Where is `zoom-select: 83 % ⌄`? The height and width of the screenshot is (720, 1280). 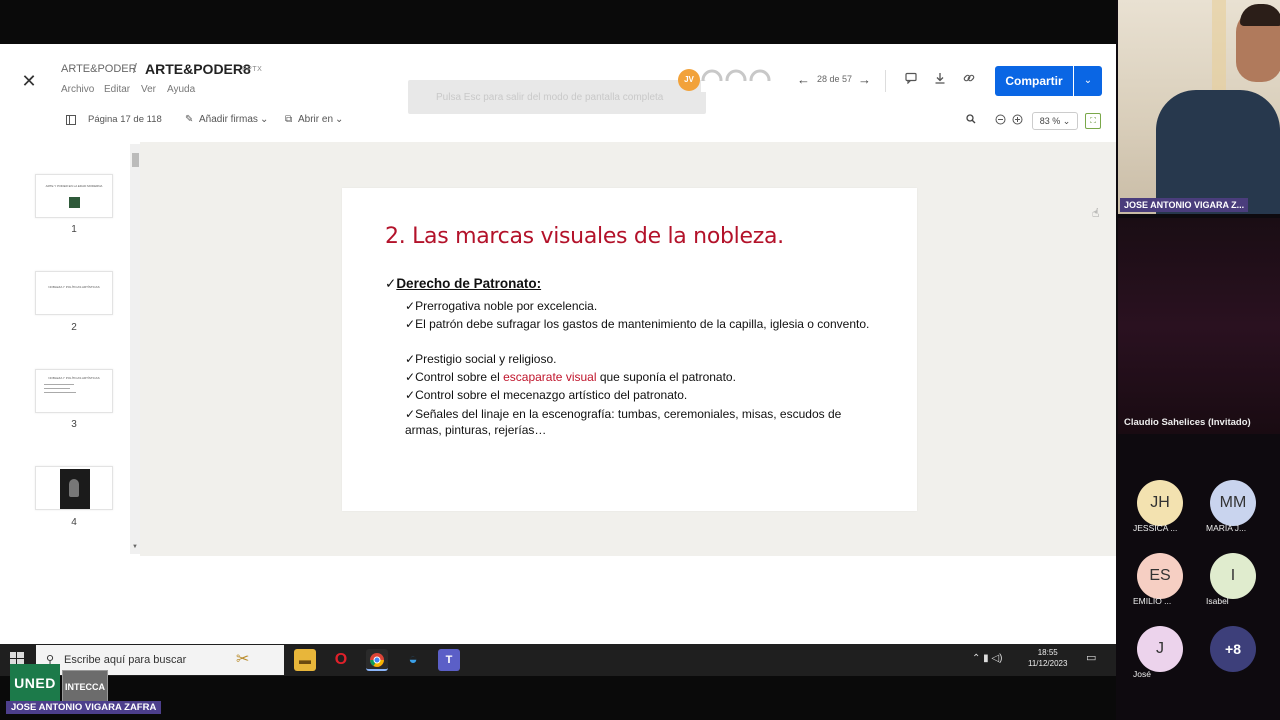
zoom-select: 83 % ⌄ is located at coordinates (1055, 121).